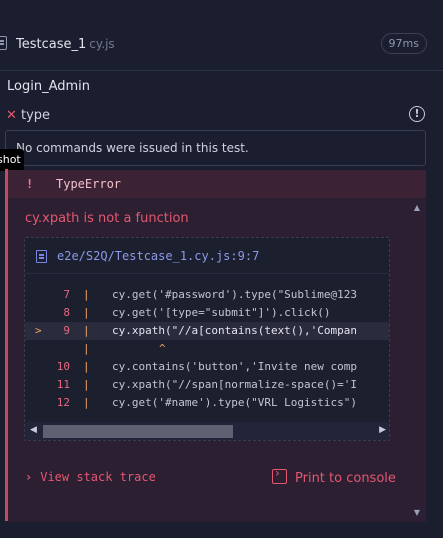 The height and width of the screenshot is (538, 443). Describe the element at coordinates (158, 256) in the screenshot. I see `code-frame-file-link: e2e/S2Q/Testcase_1.cy.js:9:7` at that location.